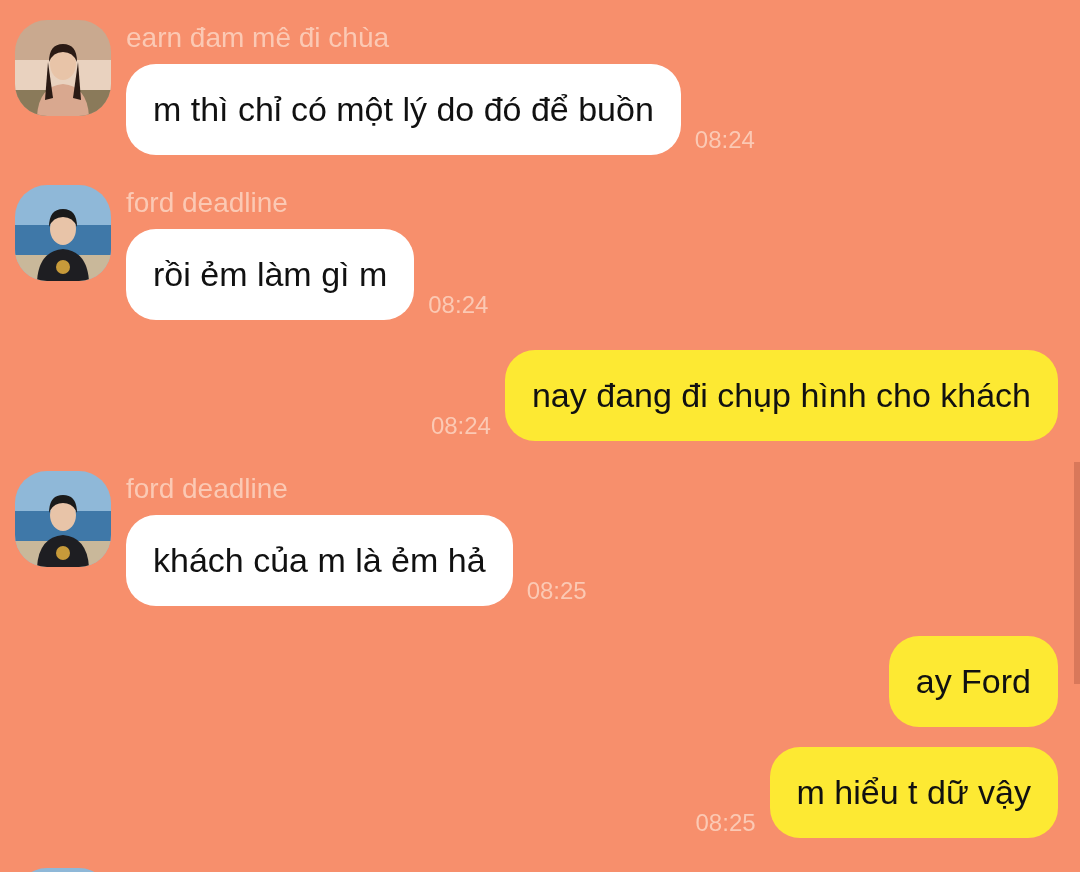 Image resolution: width=1080 pixels, height=872 pixels. Describe the element at coordinates (319, 560) in the screenshot. I see `message-bubble: khách của m là ẻm hả` at that location.